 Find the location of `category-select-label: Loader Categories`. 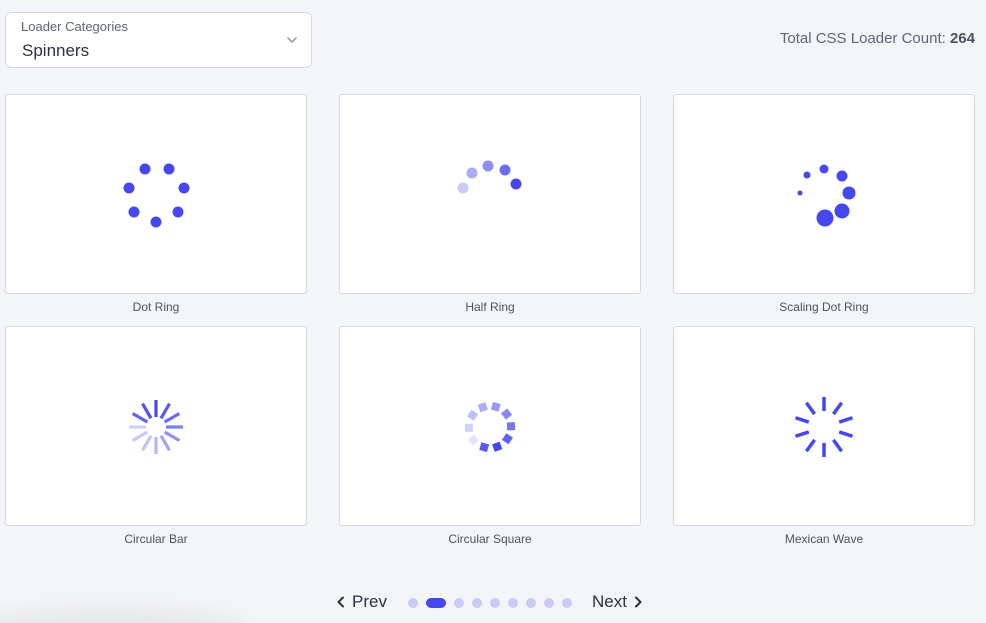

category-select-label: Loader Categories is located at coordinates (74, 26).